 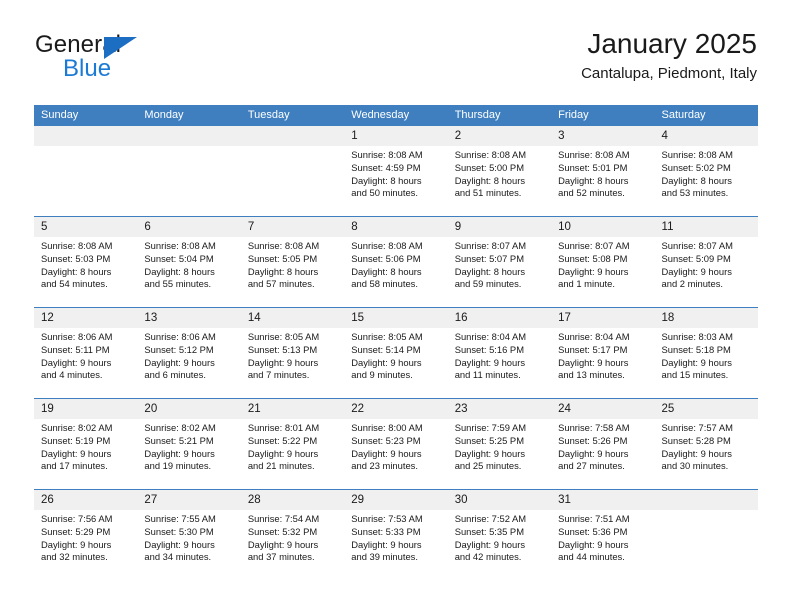 I want to click on day-number: 22, so click(x=396, y=409).